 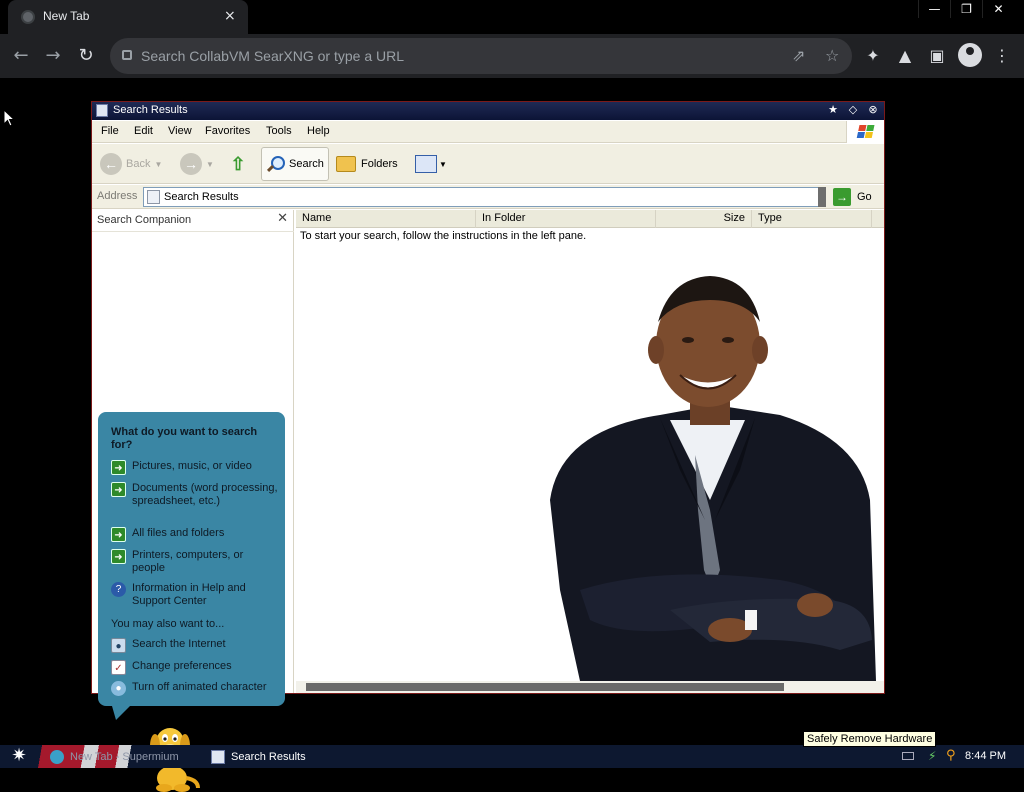 What do you see at coordinates (932, 756) in the screenshot?
I see `safely-remove-hardware-icon: ⚡` at bounding box center [932, 756].